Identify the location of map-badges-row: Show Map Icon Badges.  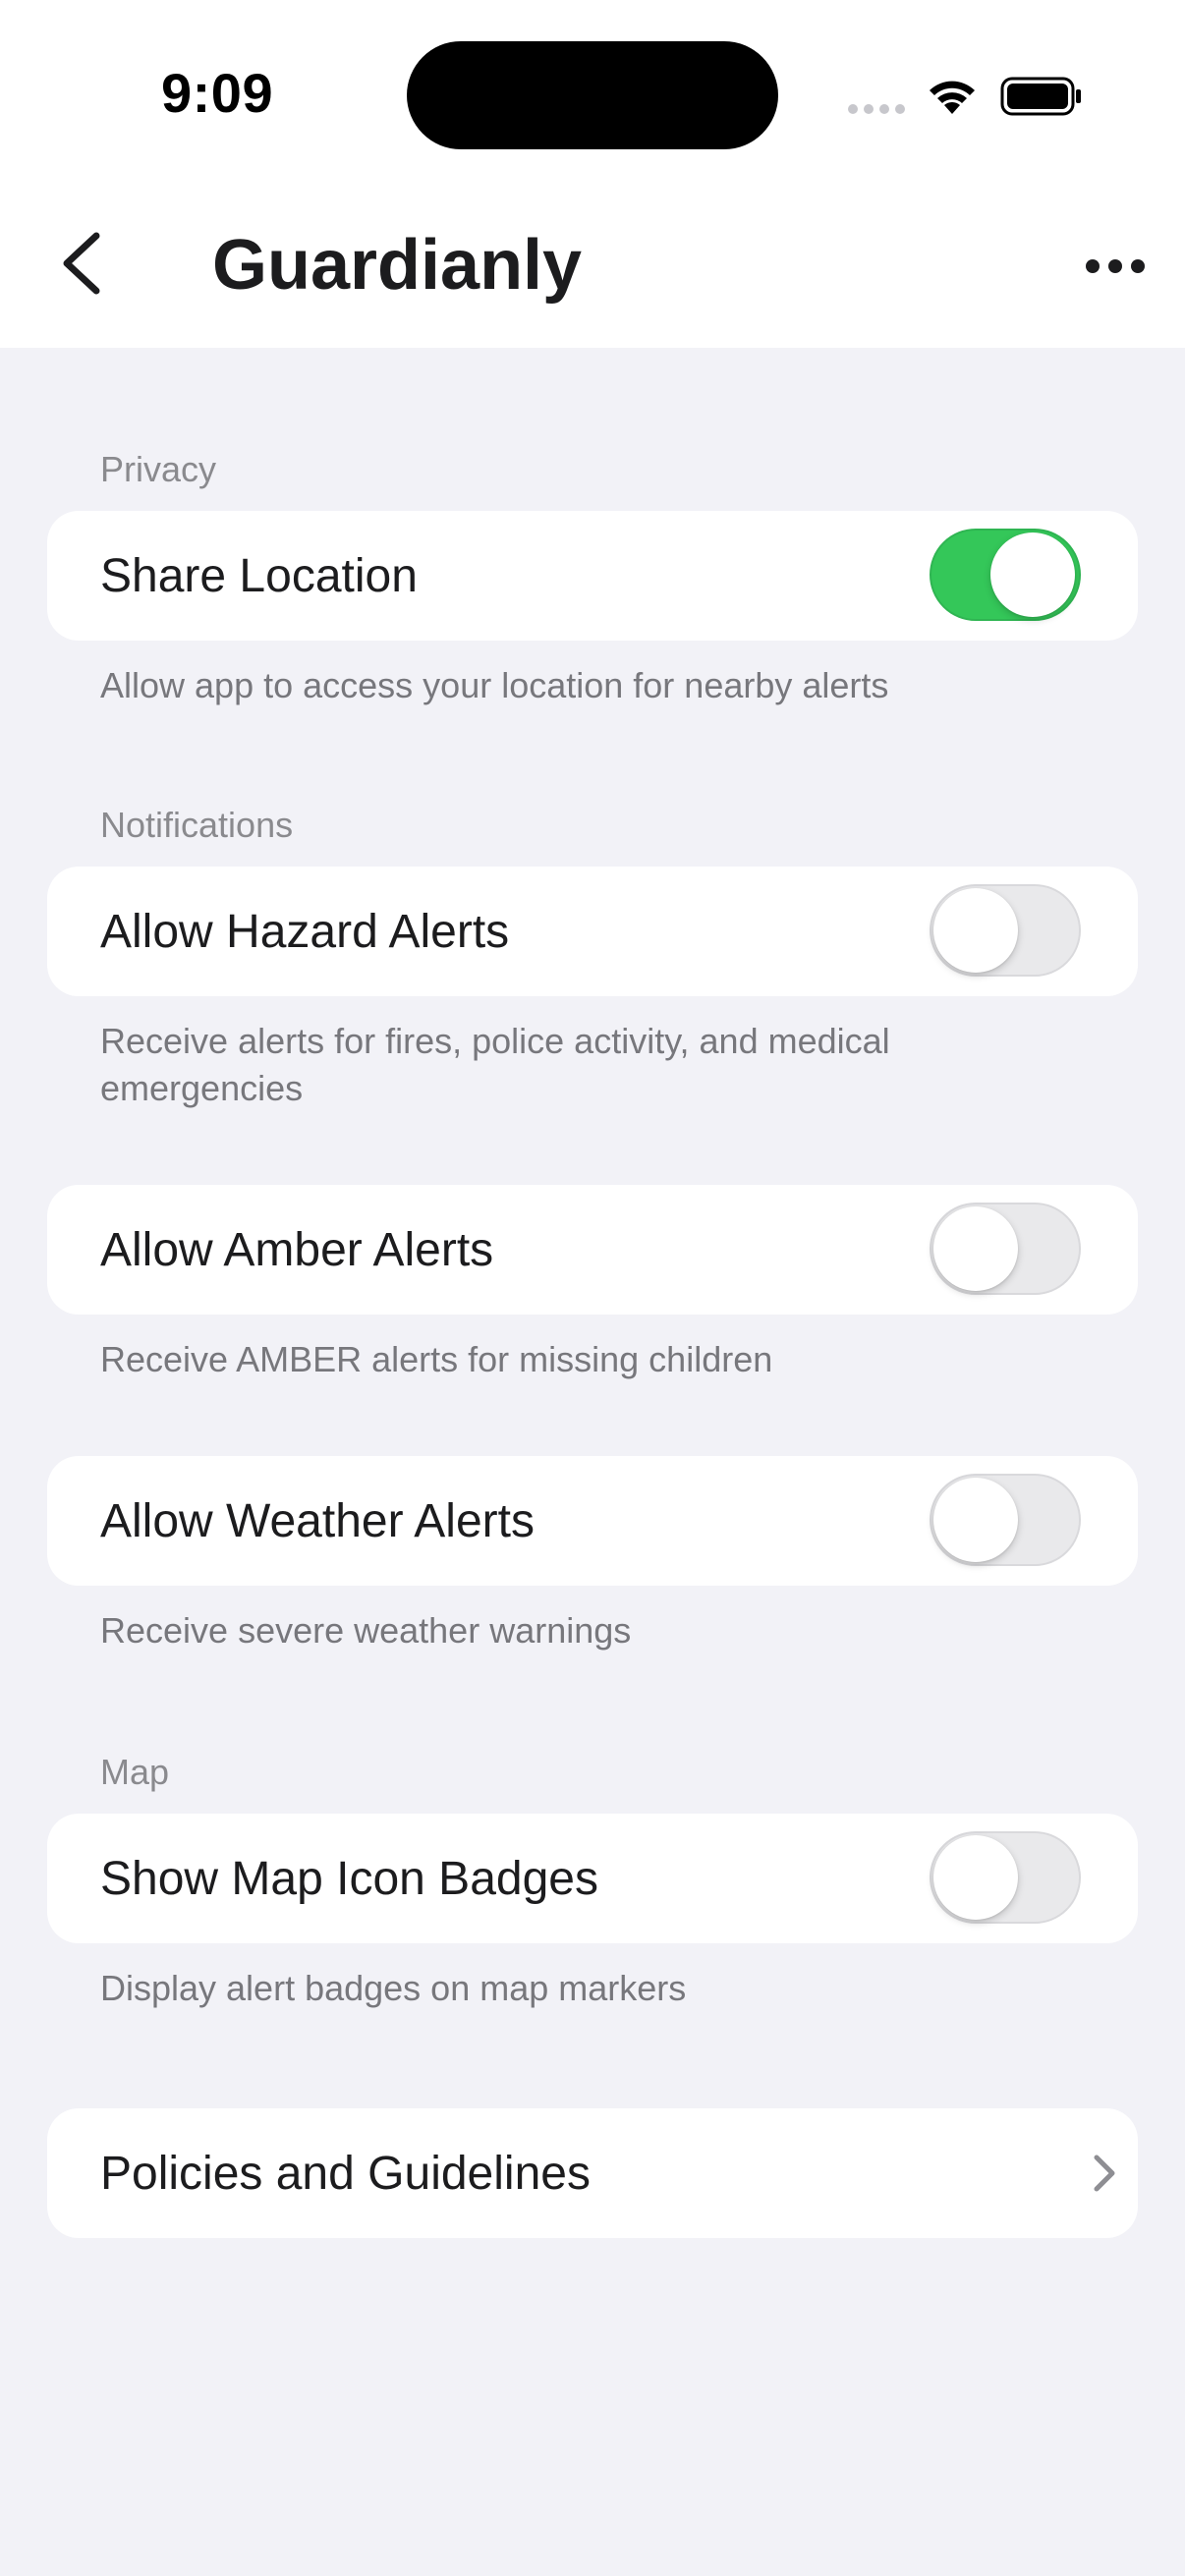
(592, 1878).